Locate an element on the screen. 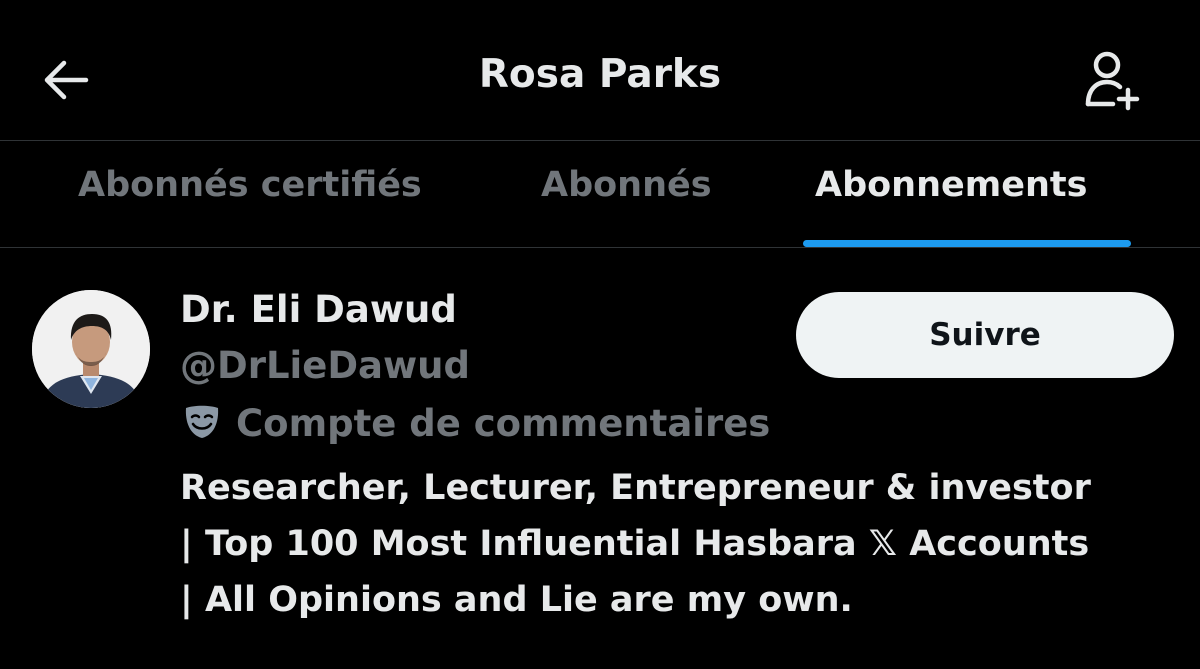  person-plus-icon is located at coordinates (1112, 81).